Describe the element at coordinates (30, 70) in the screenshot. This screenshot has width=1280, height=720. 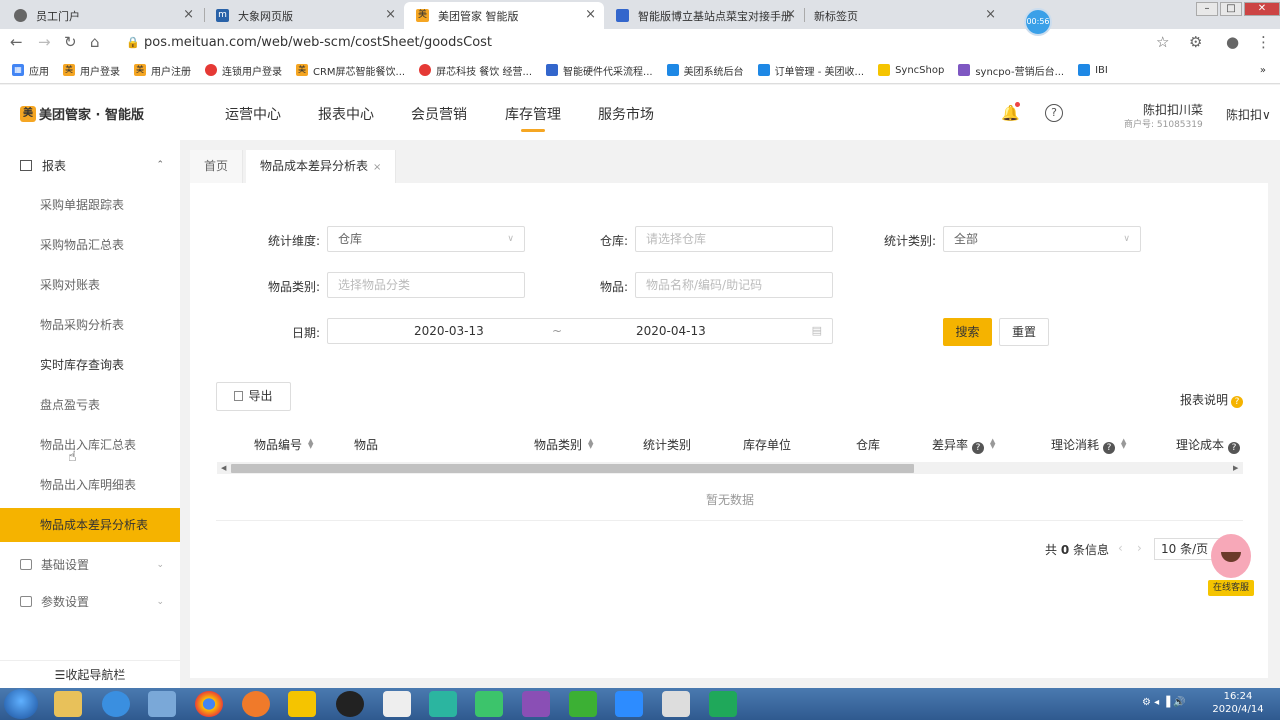
I see `bookmark-apps: ▦ 应用` at that location.